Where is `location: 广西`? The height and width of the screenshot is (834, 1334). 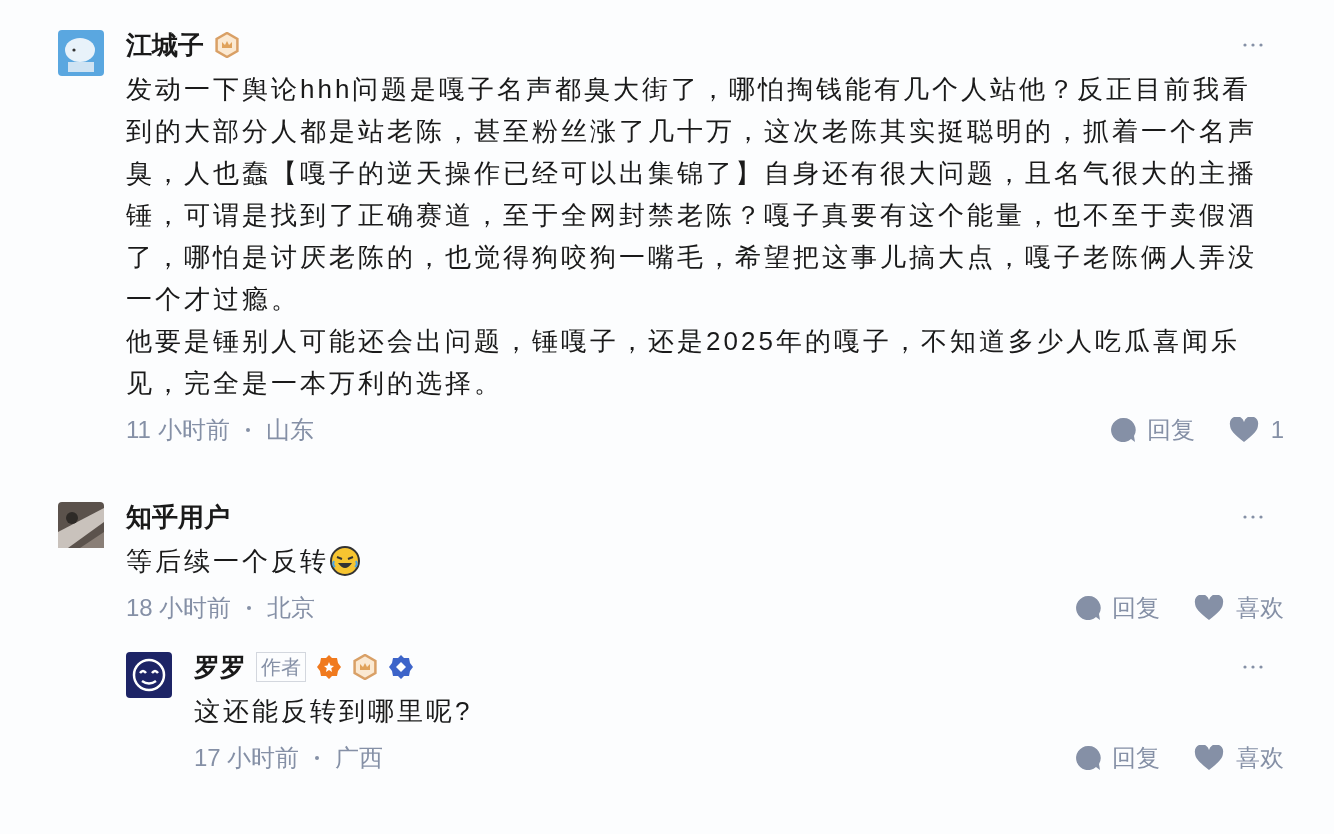
location: 广西 is located at coordinates (359, 758).